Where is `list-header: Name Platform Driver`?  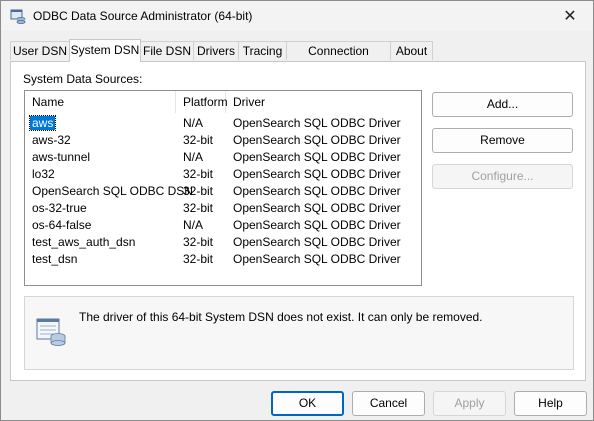
list-header: Name Platform Driver is located at coordinates (223, 102).